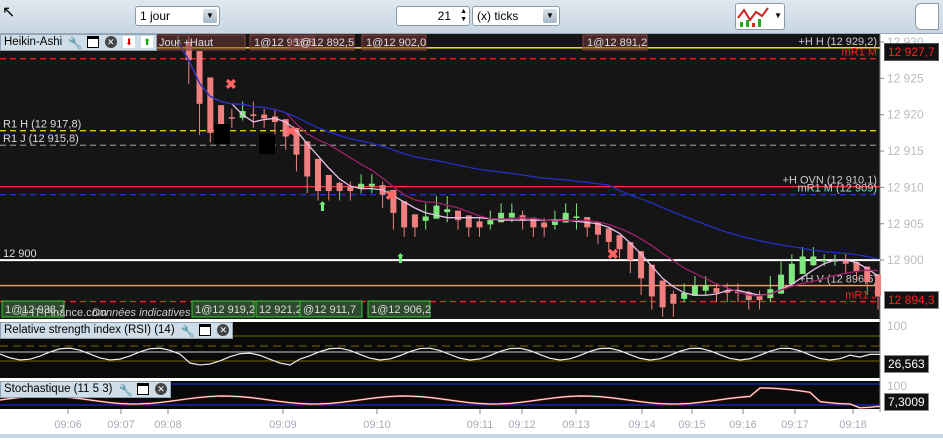 The image size is (943, 441). Describe the element at coordinates (692, 425) in the screenshot. I see `x-tick-label: 09:15` at that location.